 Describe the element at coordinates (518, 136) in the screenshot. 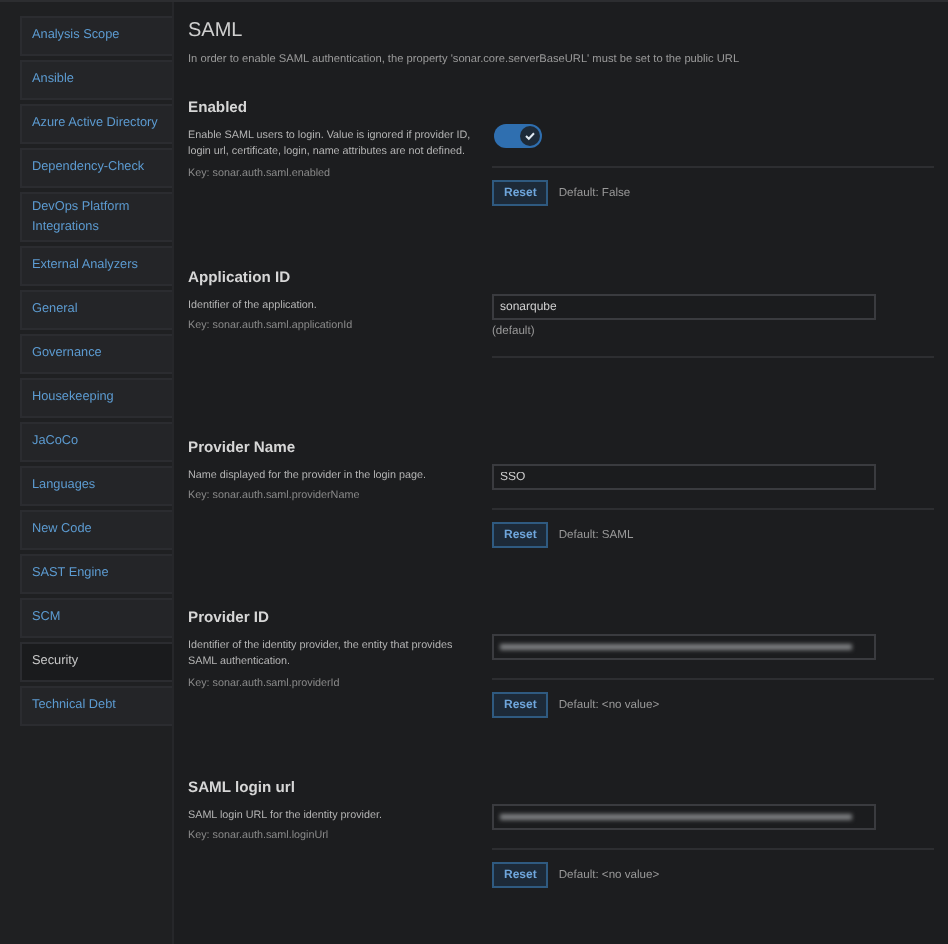

I see `toggle-switch` at that location.